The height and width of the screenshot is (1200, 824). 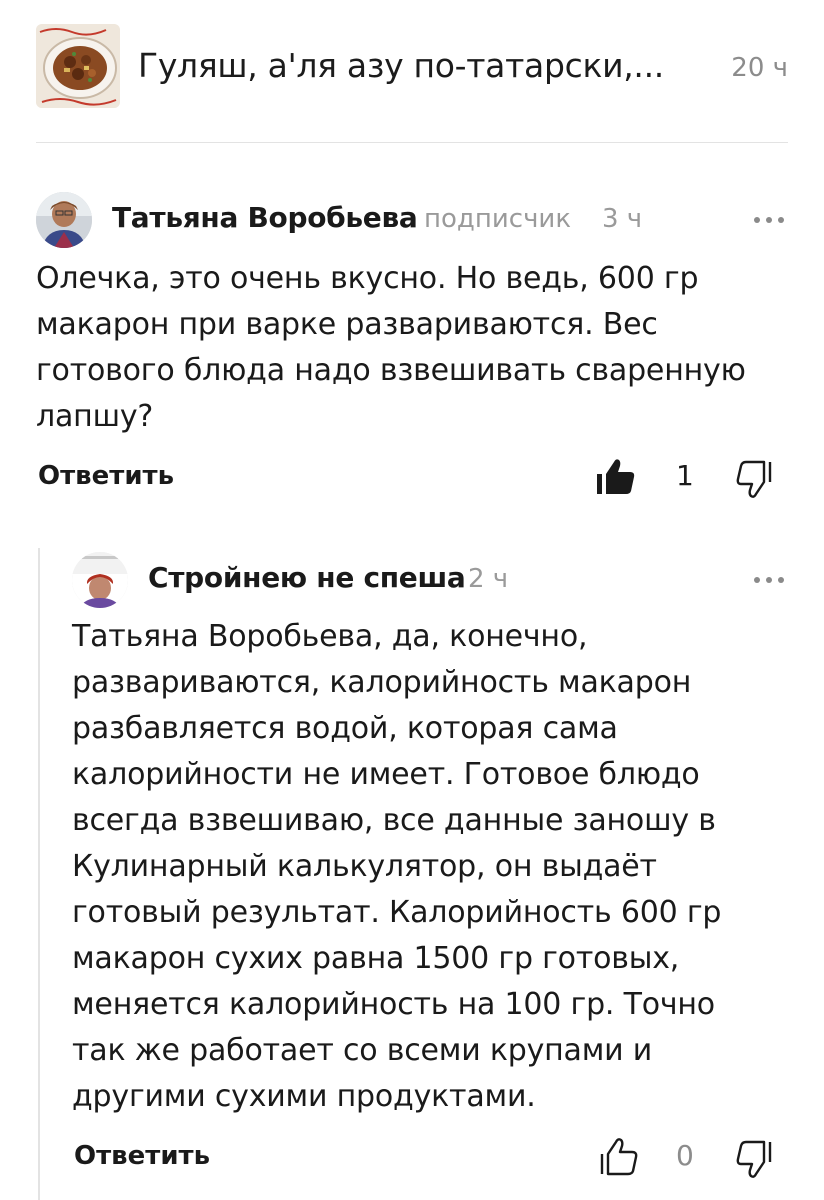 I want to click on comment-line: готового блюда надо взвешивать сваренную, so click(x=391, y=370).